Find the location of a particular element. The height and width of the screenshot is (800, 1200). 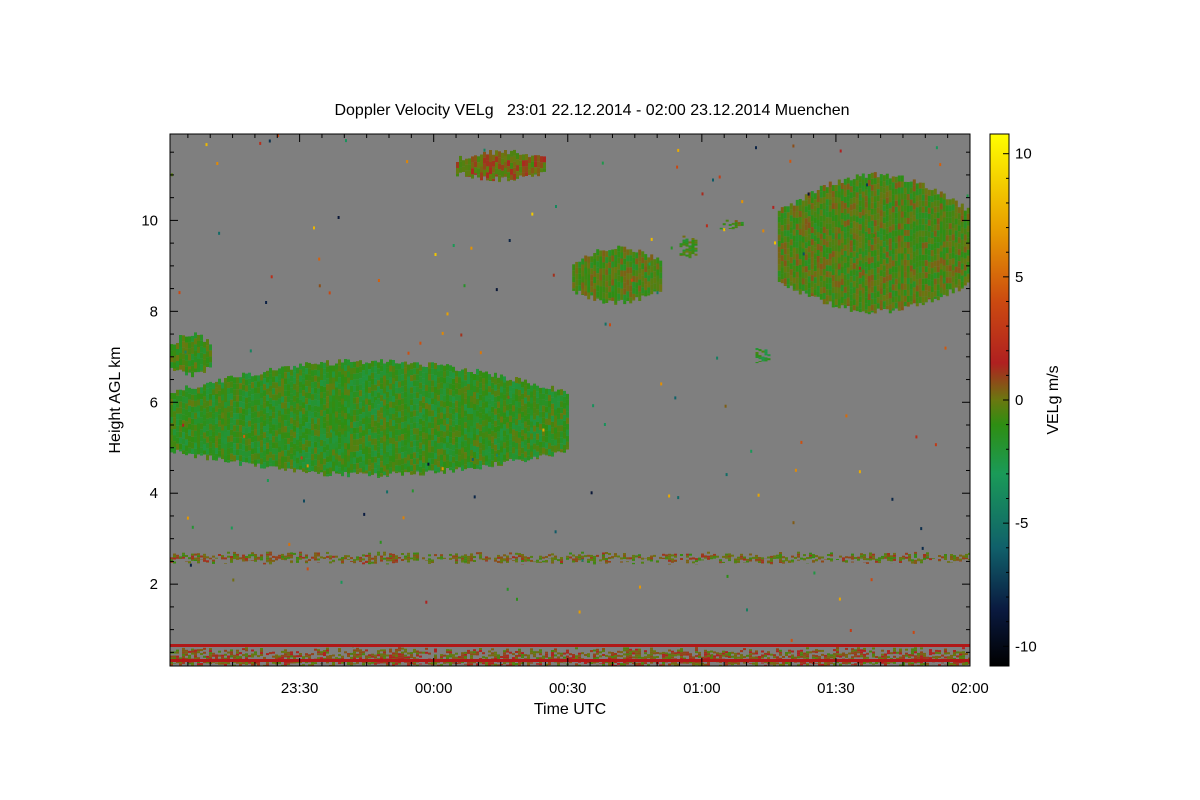

colorbar-tick-label: 10 is located at coordinates (1023, 154).